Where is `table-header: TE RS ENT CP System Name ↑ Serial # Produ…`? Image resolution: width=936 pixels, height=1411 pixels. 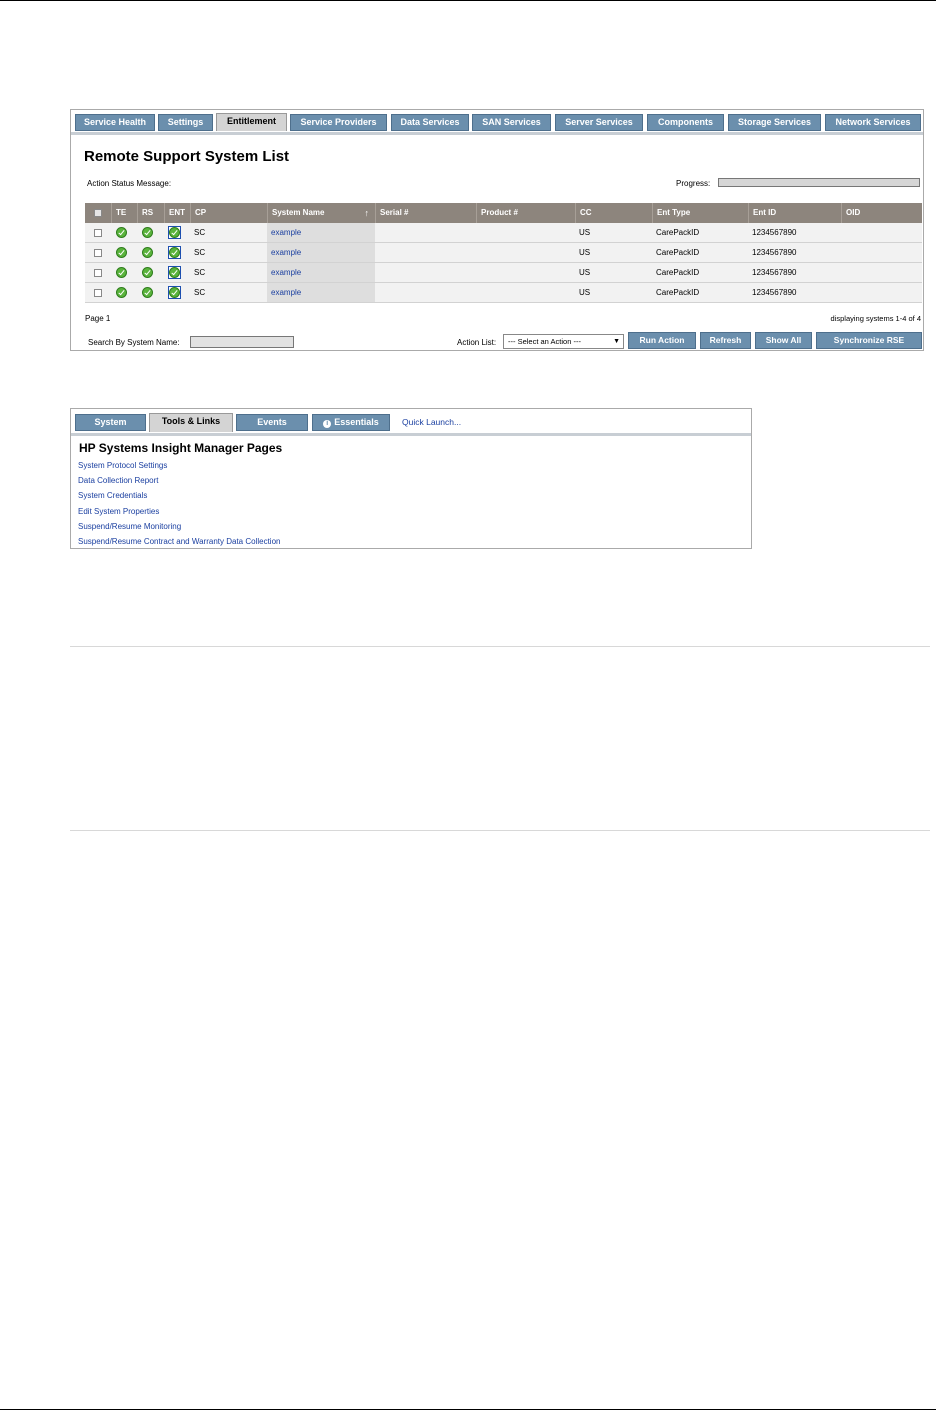
table-header: TE RS ENT CP System Name ↑ Serial # Produ… is located at coordinates (503, 213).